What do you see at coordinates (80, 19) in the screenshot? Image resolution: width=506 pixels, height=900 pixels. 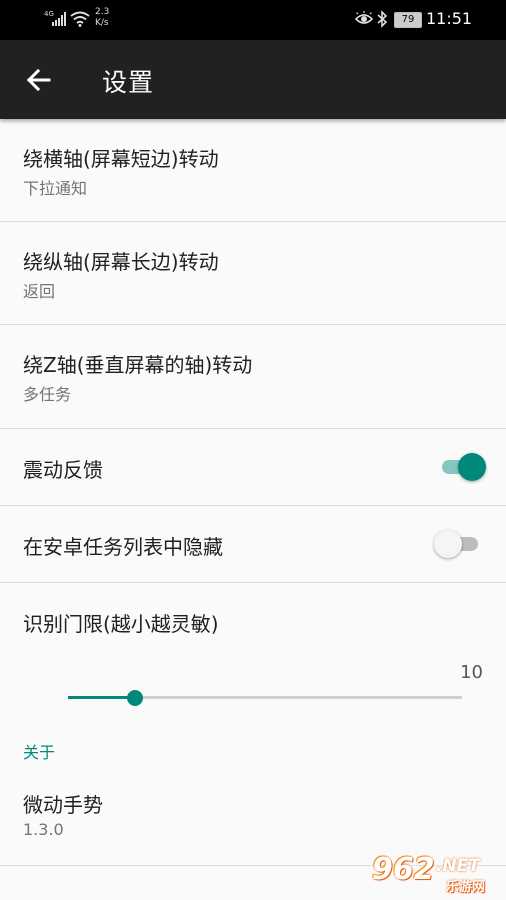 I see `wifi-icon` at bounding box center [80, 19].